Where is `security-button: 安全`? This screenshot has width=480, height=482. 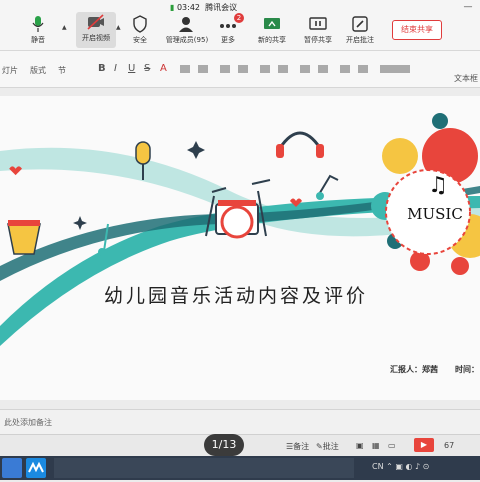
security-button: 安全 is located at coordinates (140, 31).